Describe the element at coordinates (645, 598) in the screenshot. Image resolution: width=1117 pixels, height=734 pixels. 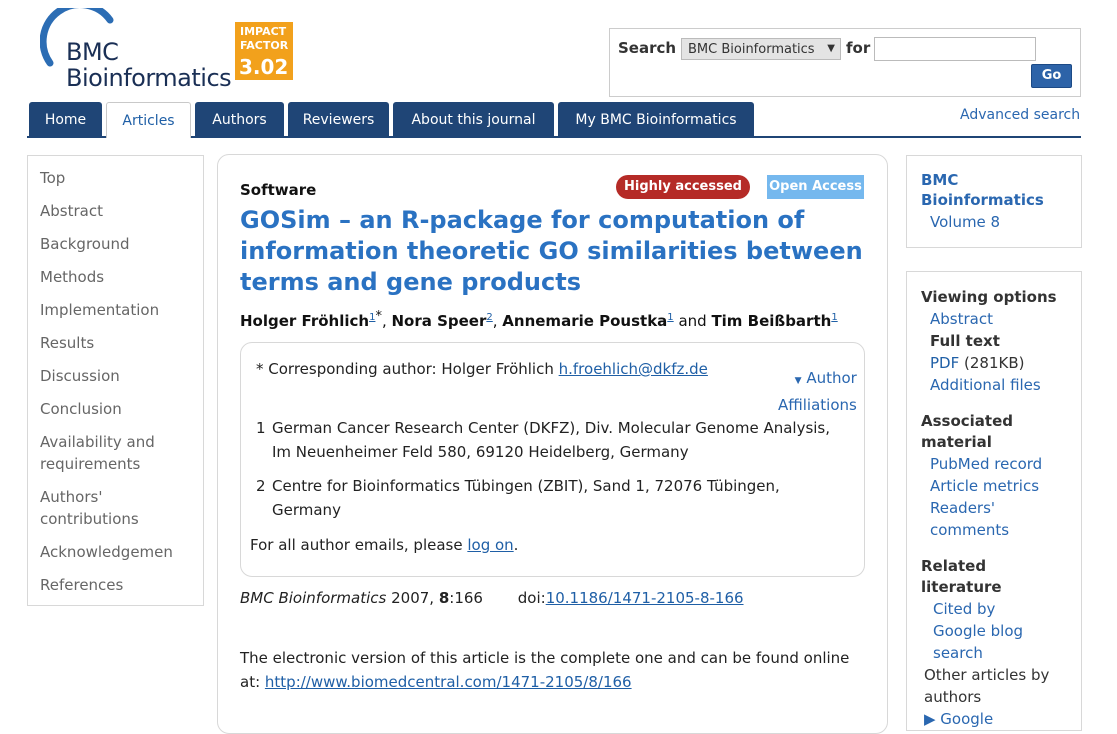
I see `doi-link: 10.1186/1471-2105-8-166` at that location.